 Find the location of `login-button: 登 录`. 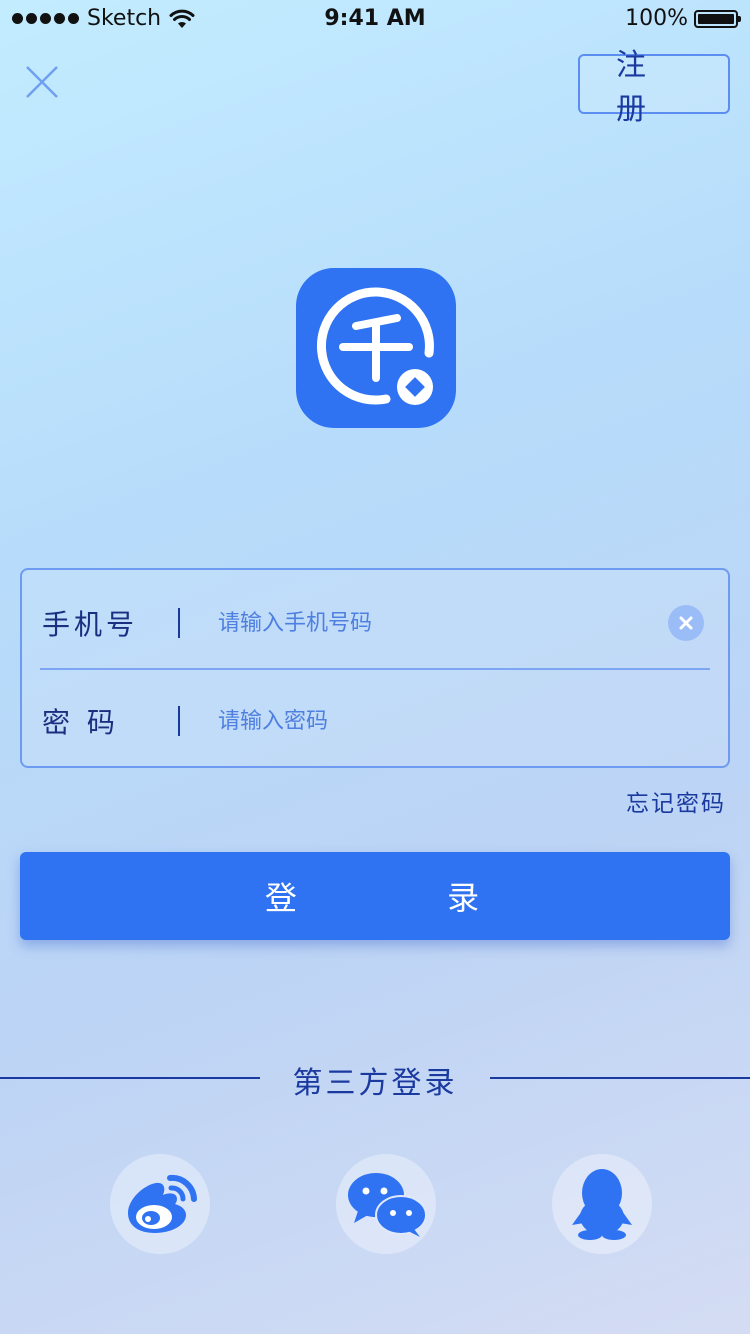

login-button: 登 录 is located at coordinates (375, 896).